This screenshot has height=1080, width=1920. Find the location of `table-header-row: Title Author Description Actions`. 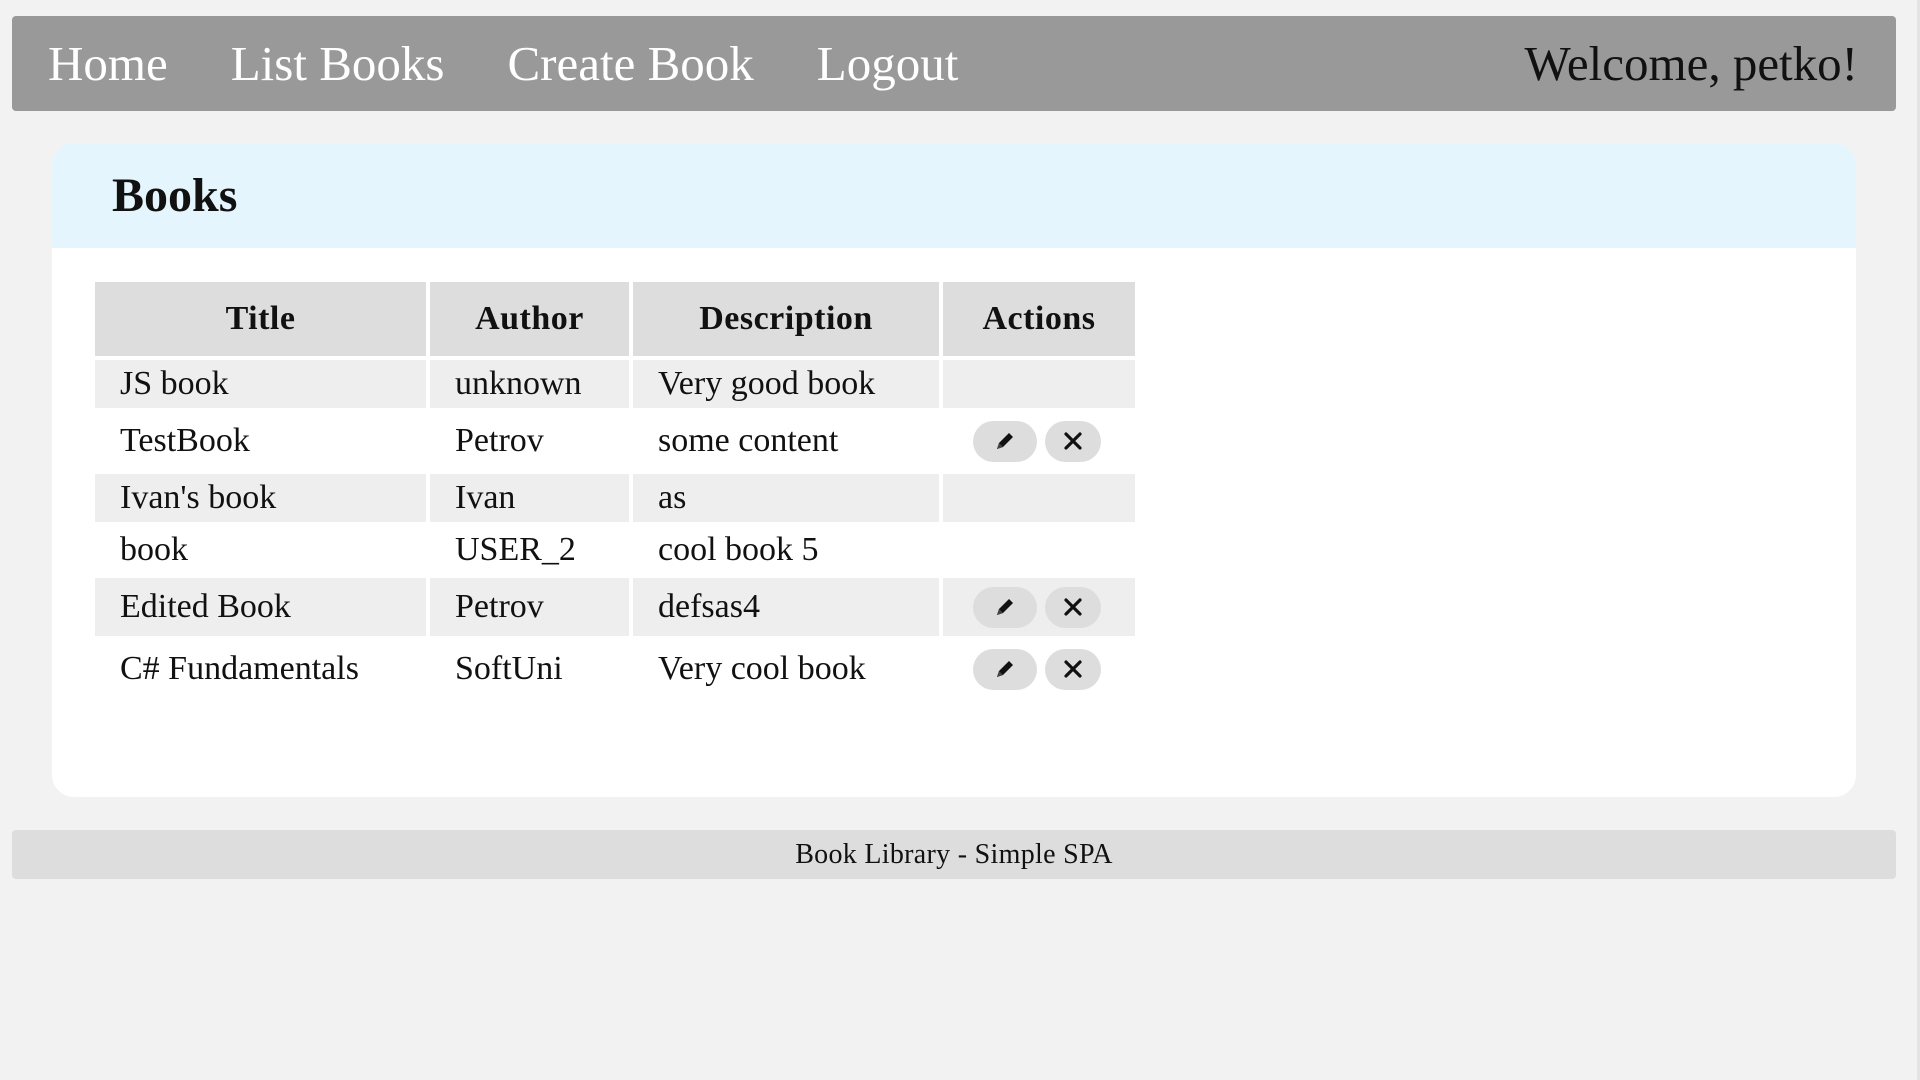

table-header-row: Title Author Description Actions is located at coordinates (615, 319).